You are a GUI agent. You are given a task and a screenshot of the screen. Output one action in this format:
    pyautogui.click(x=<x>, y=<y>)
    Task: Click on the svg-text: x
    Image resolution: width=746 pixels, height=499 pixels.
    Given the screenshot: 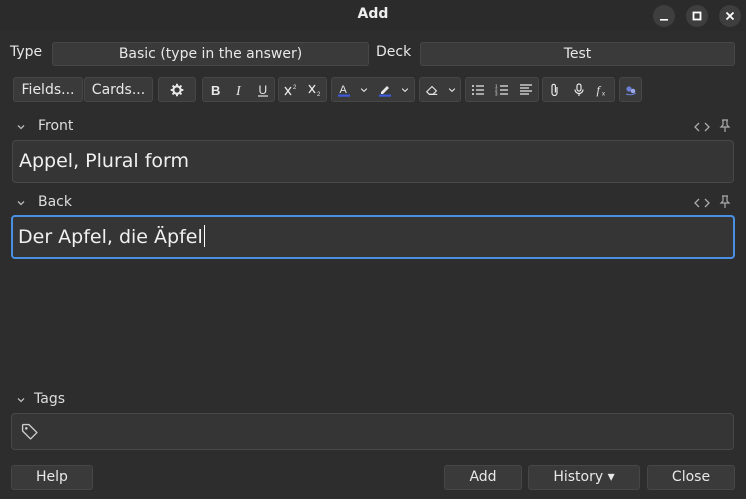 What is the action you would take?
    pyautogui.click(x=603, y=94)
    